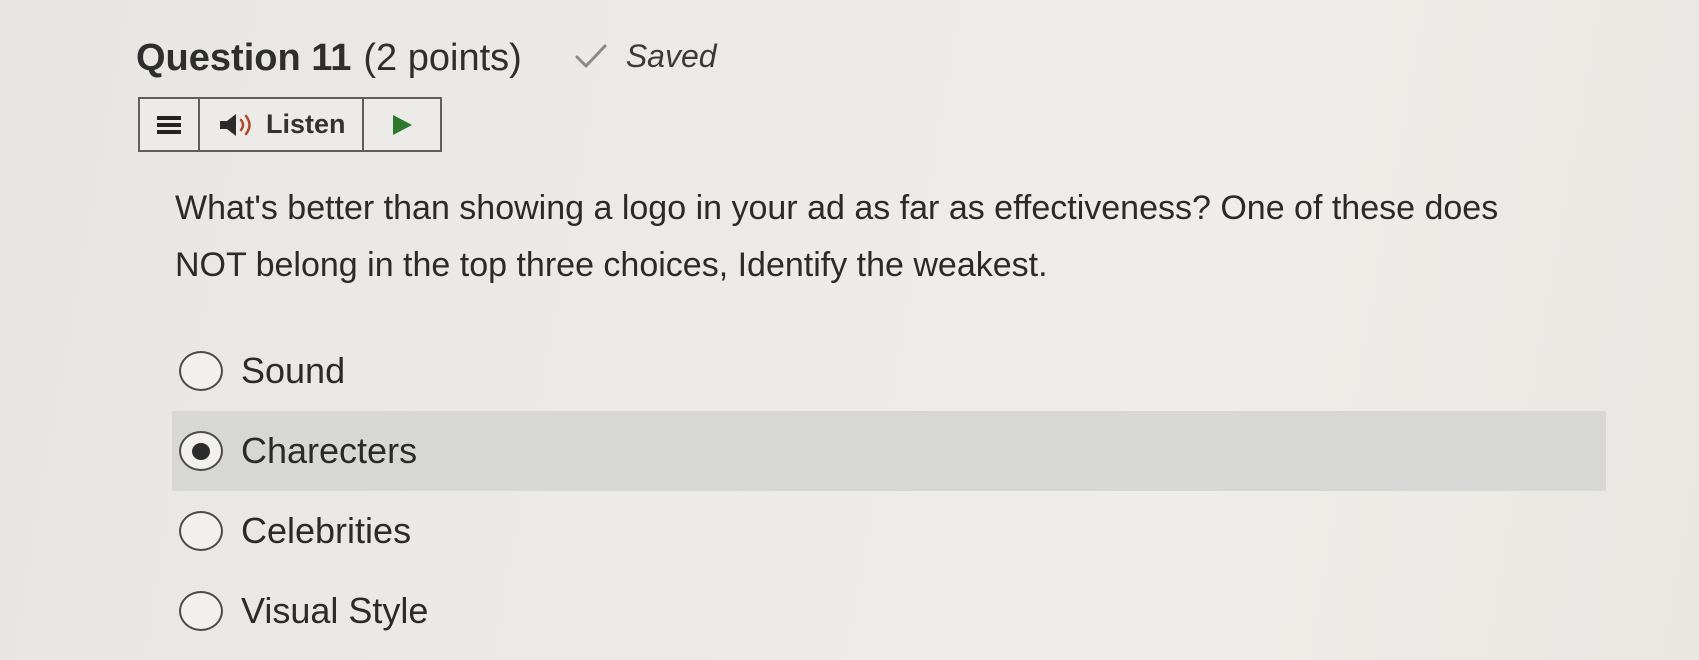  I want to click on menu-icon, so click(169, 124).